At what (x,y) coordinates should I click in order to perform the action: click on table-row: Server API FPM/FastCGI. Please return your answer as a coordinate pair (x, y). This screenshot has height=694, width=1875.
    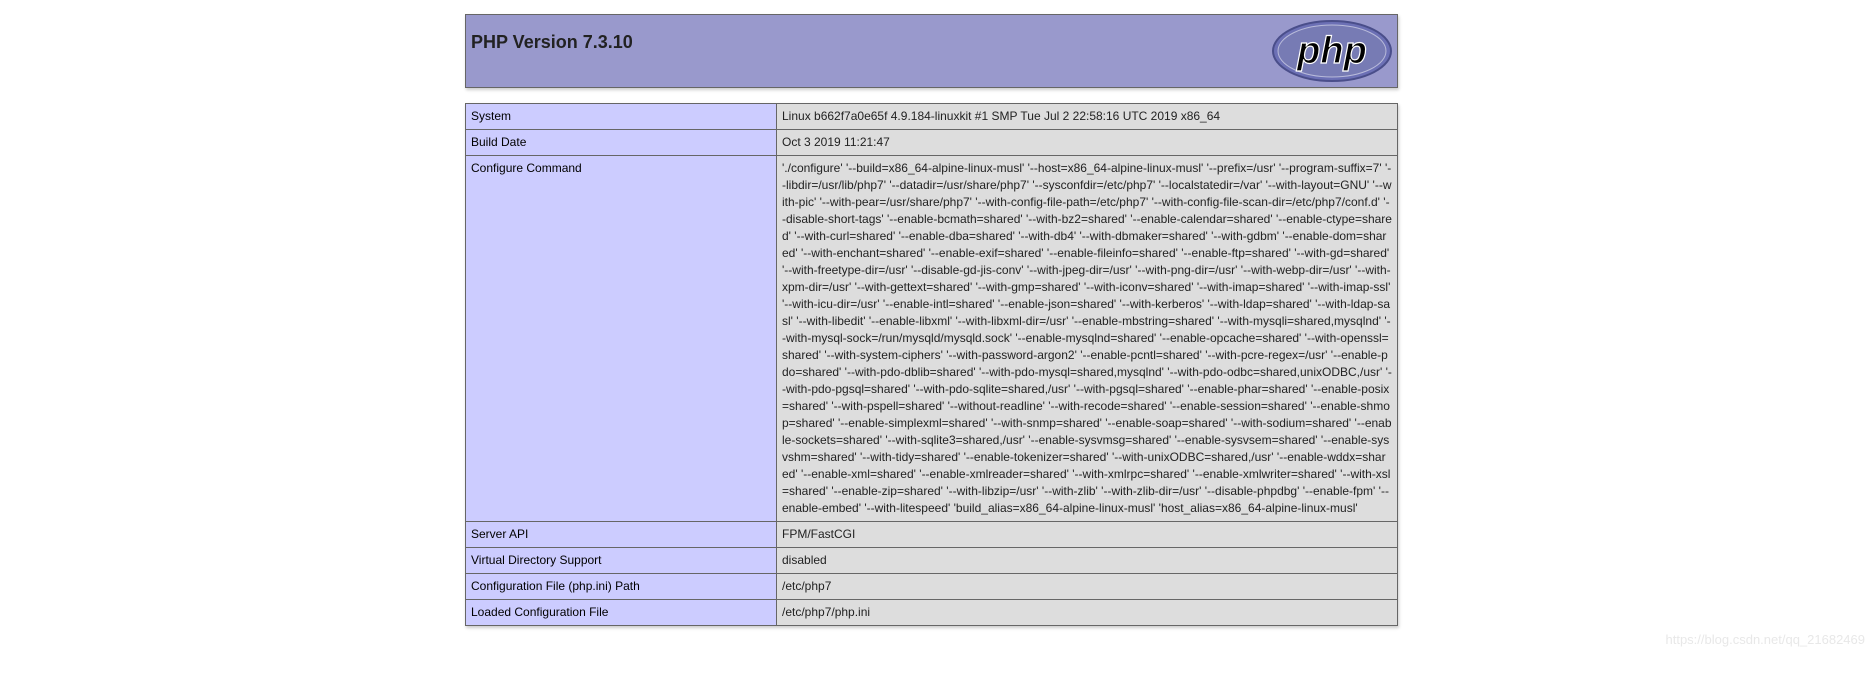
    Looking at the image, I should click on (931, 534).